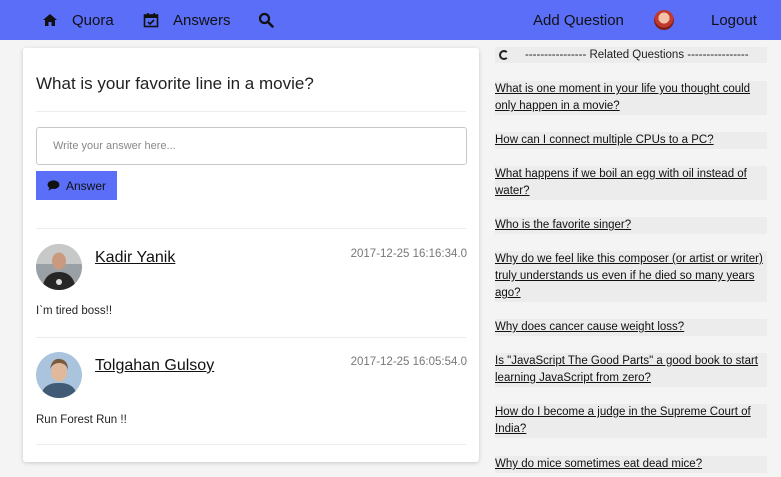  What do you see at coordinates (578, 20) in the screenshot?
I see `add-question-link: Add Question` at bounding box center [578, 20].